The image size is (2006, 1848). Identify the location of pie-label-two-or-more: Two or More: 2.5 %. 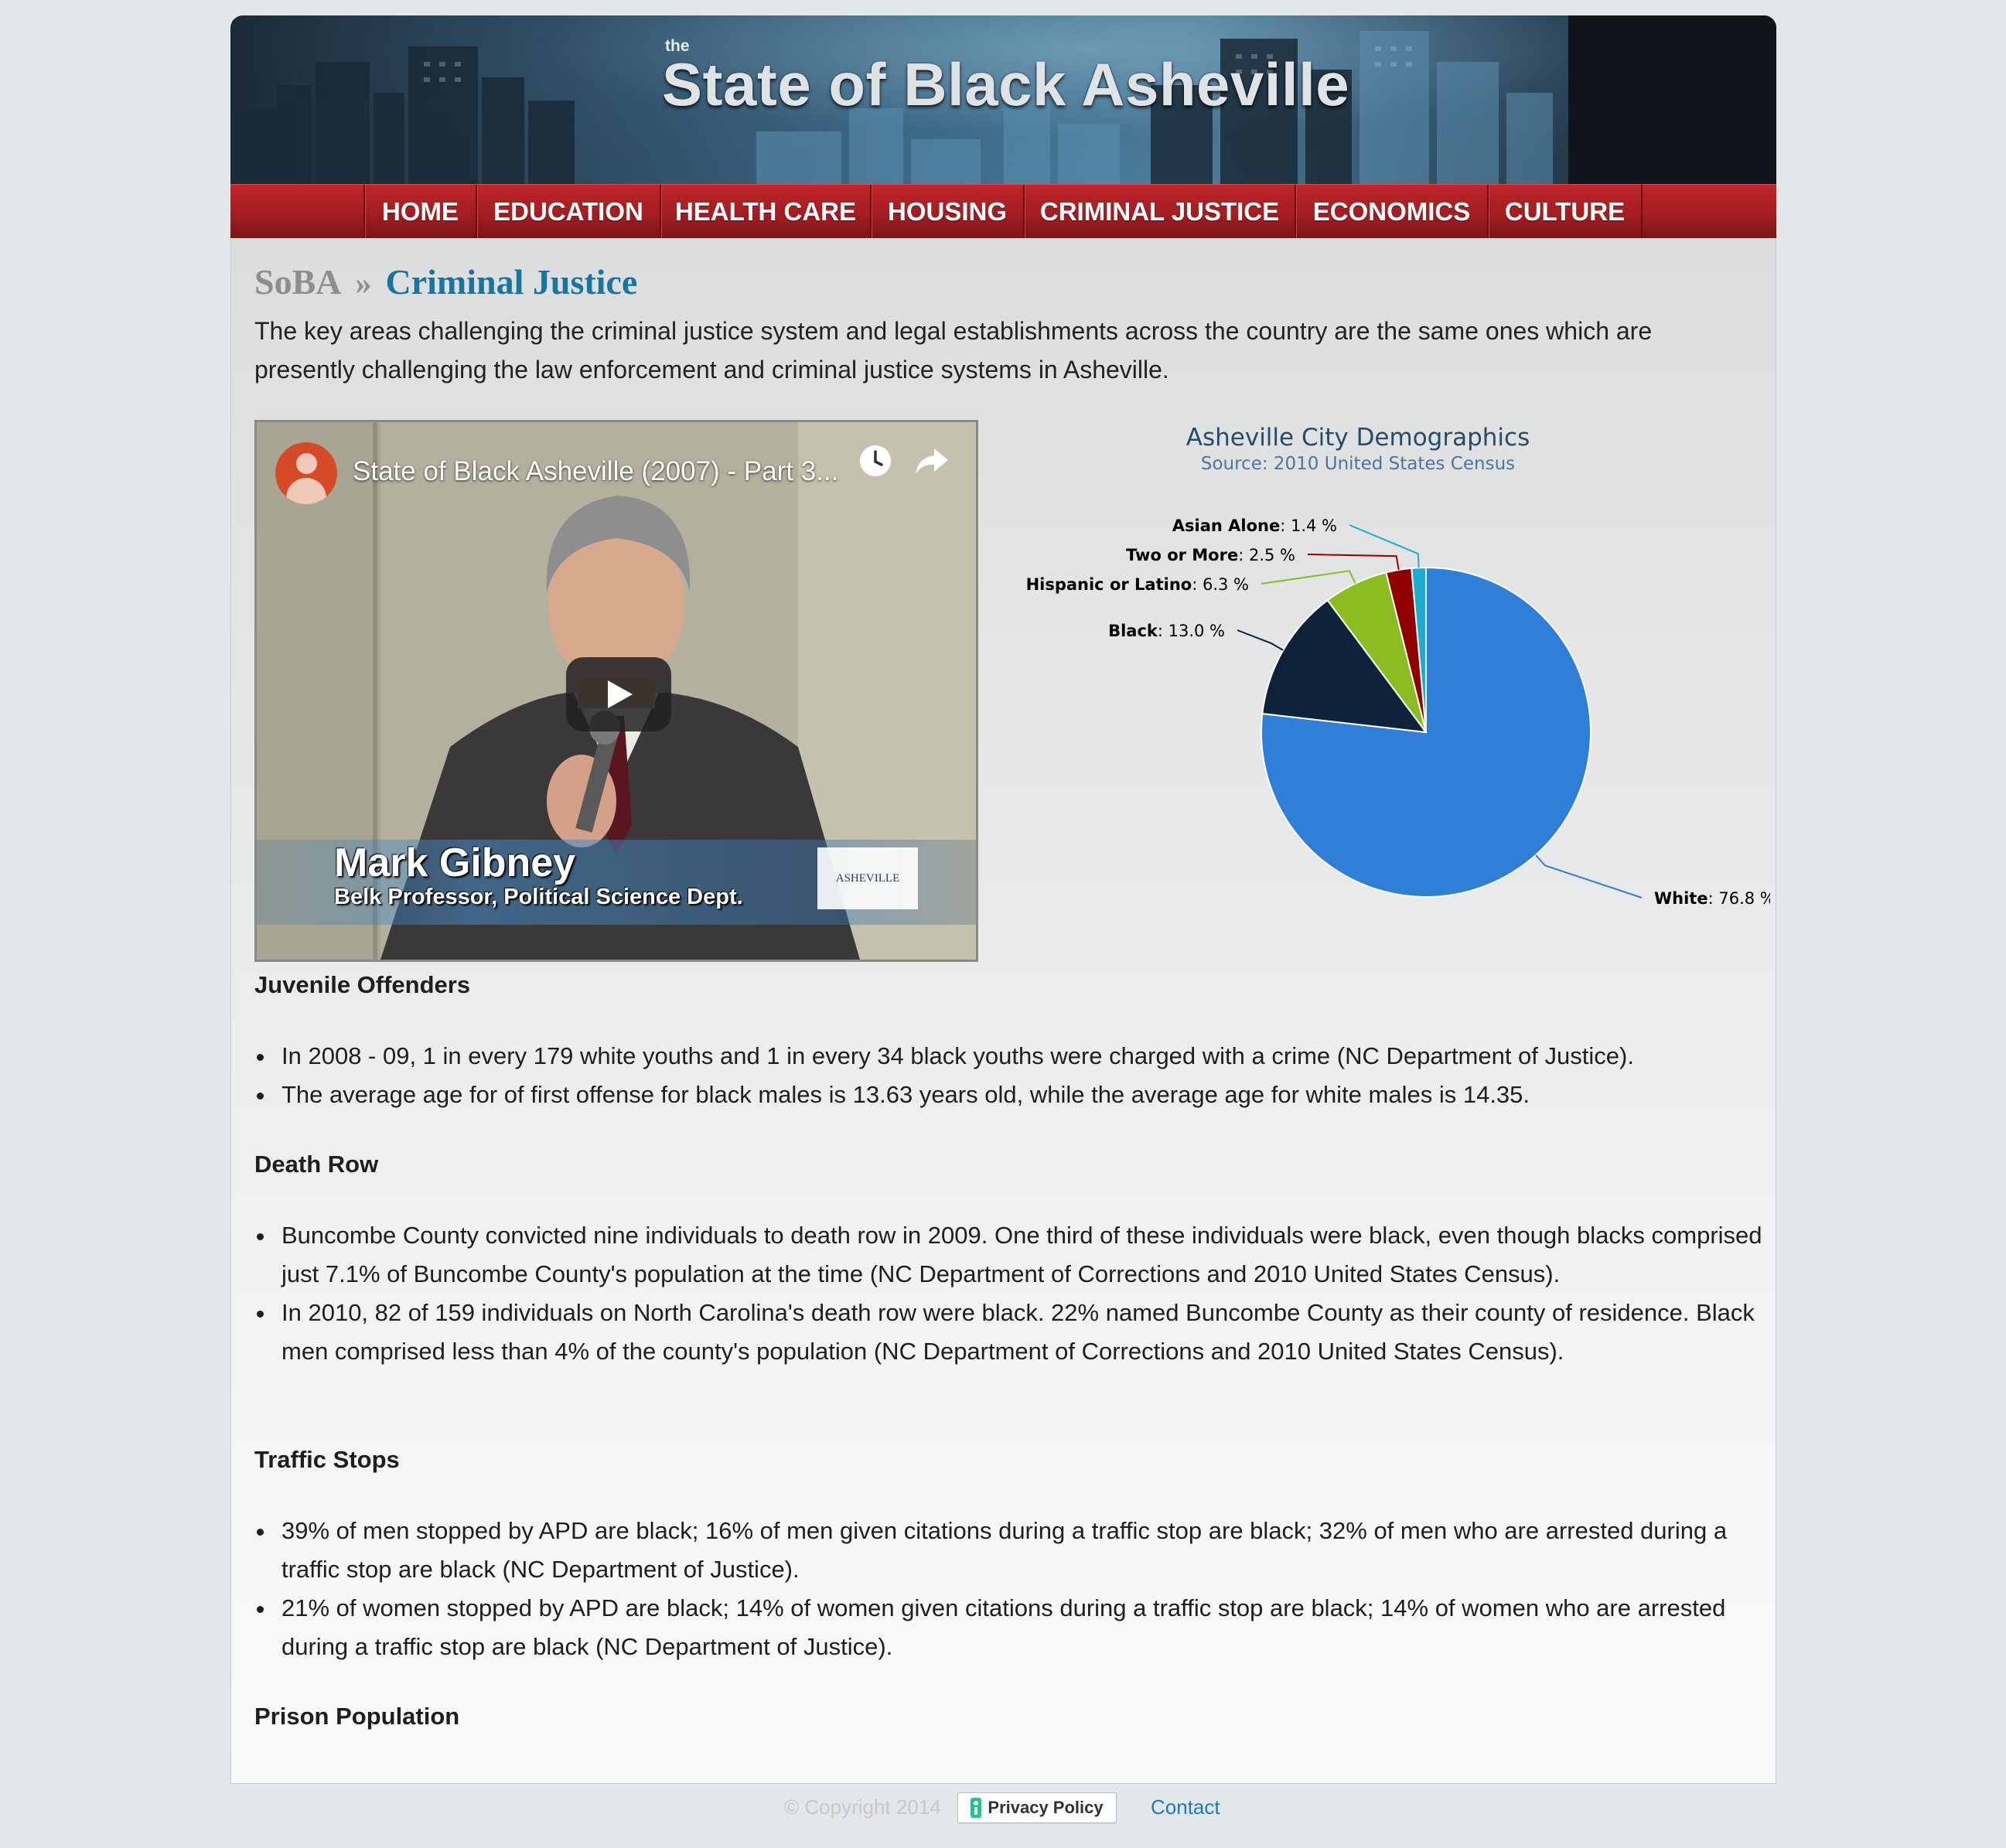
(1211, 555).